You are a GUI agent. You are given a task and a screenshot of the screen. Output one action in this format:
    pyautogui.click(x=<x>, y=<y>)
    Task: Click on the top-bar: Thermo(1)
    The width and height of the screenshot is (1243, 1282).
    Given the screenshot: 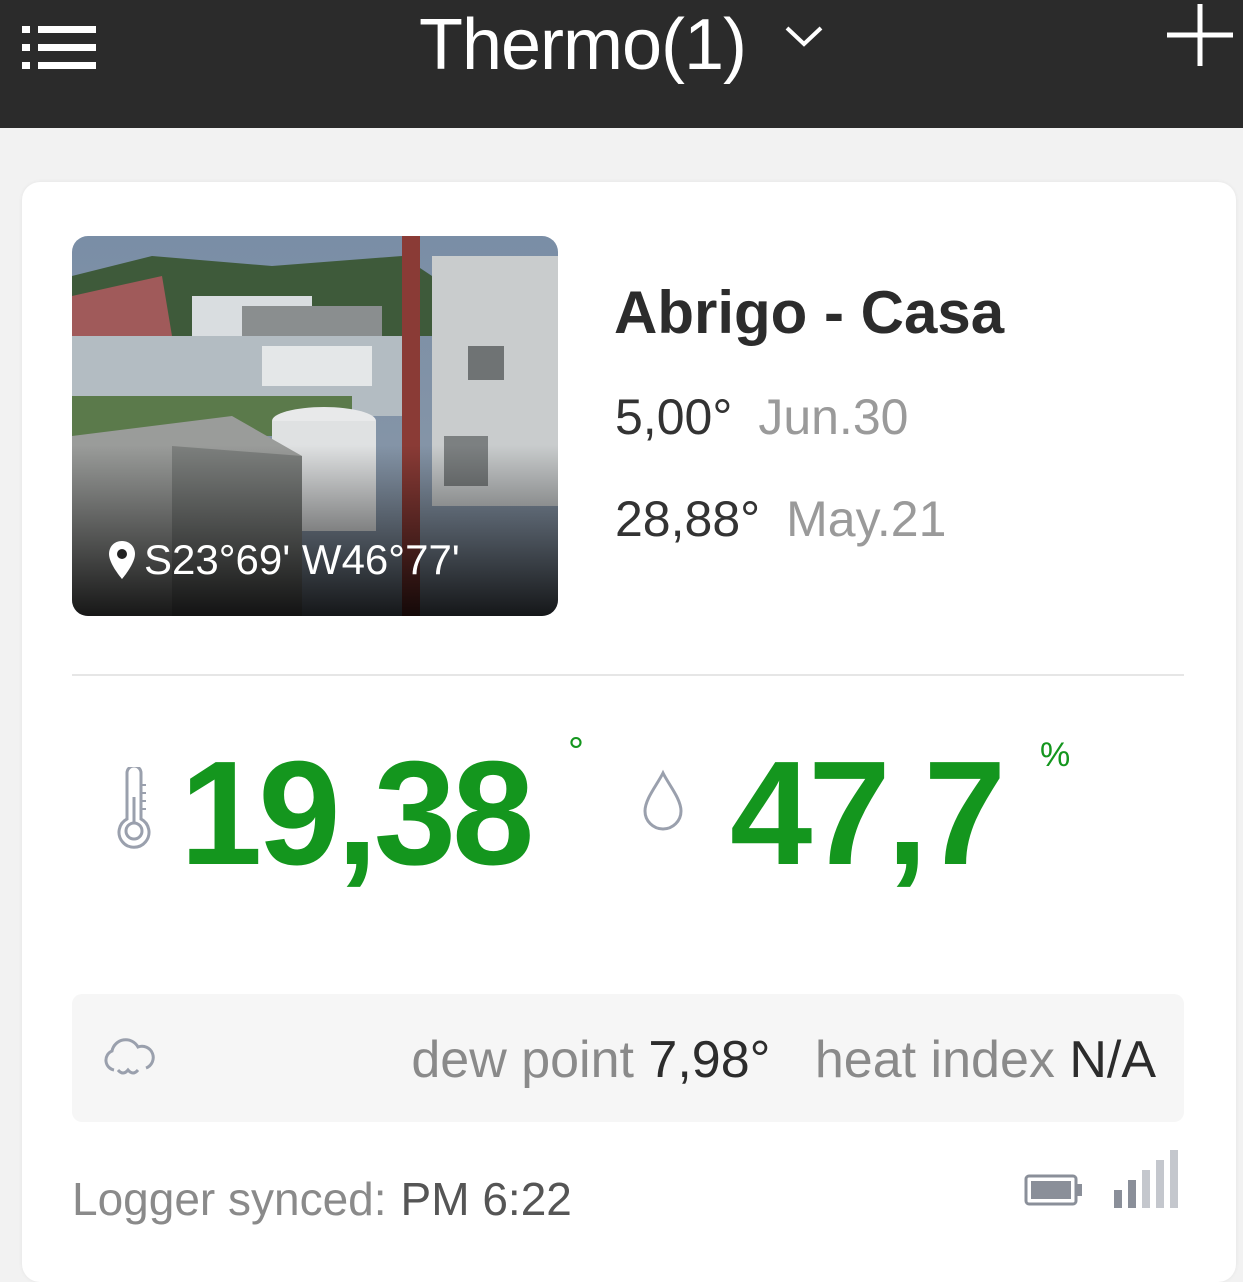 What is the action you would take?
    pyautogui.click(x=621, y=64)
    